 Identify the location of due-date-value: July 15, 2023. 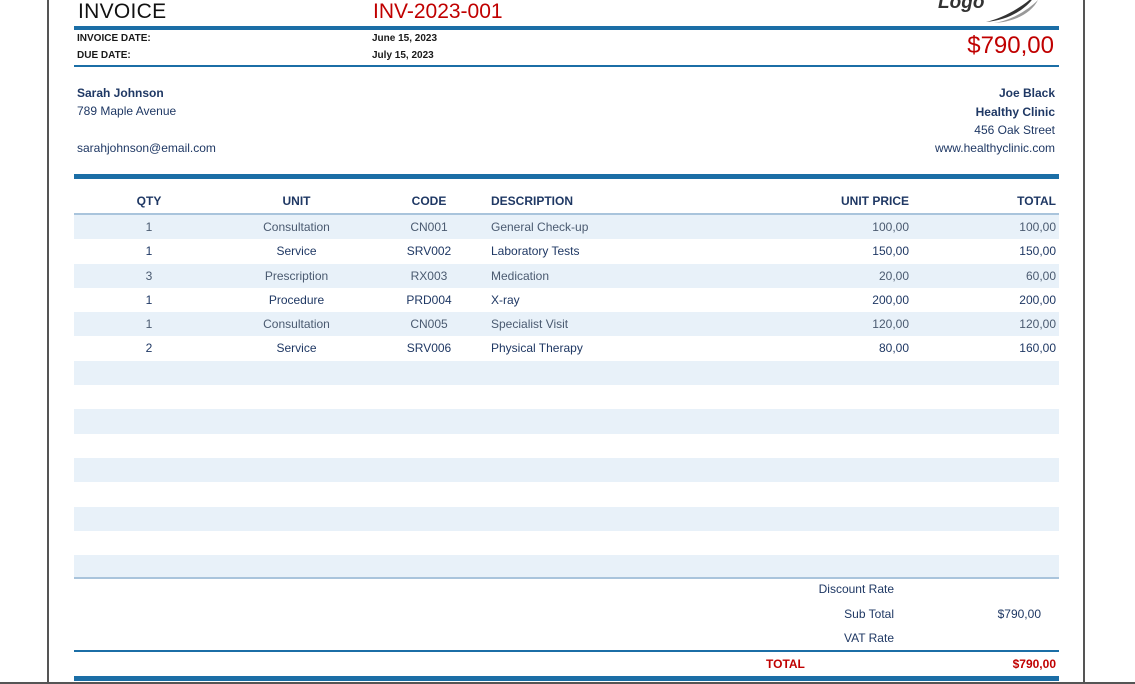
(403, 55).